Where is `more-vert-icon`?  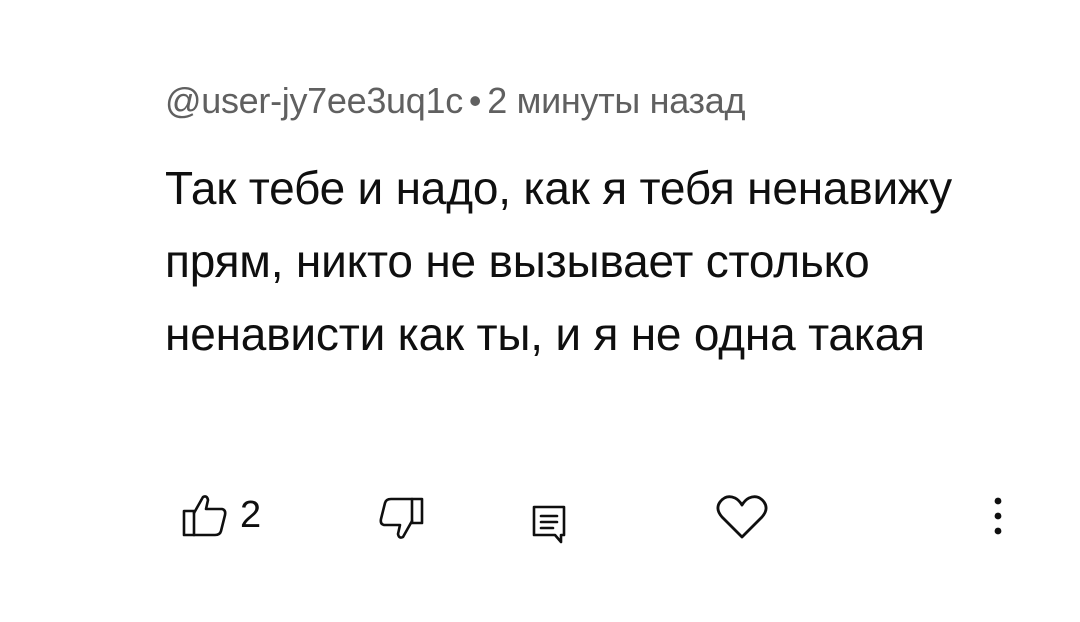
more-vert-icon is located at coordinates (998, 517).